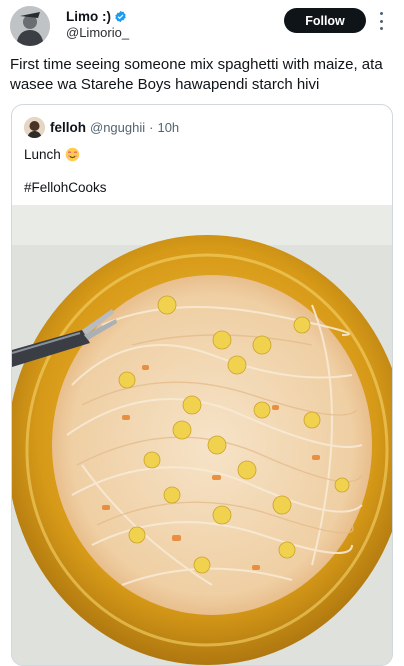 The height and width of the screenshot is (666, 404). What do you see at coordinates (30, 26) in the screenshot?
I see `author-avatar` at bounding box center [30, 26].